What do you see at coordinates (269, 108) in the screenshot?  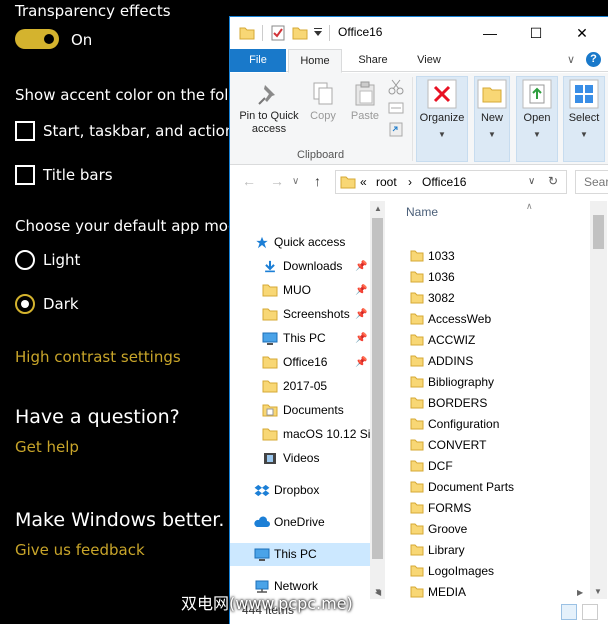 I see `pin-quick-access-button: Pin to Quick access` at bounding box center [269, 108].